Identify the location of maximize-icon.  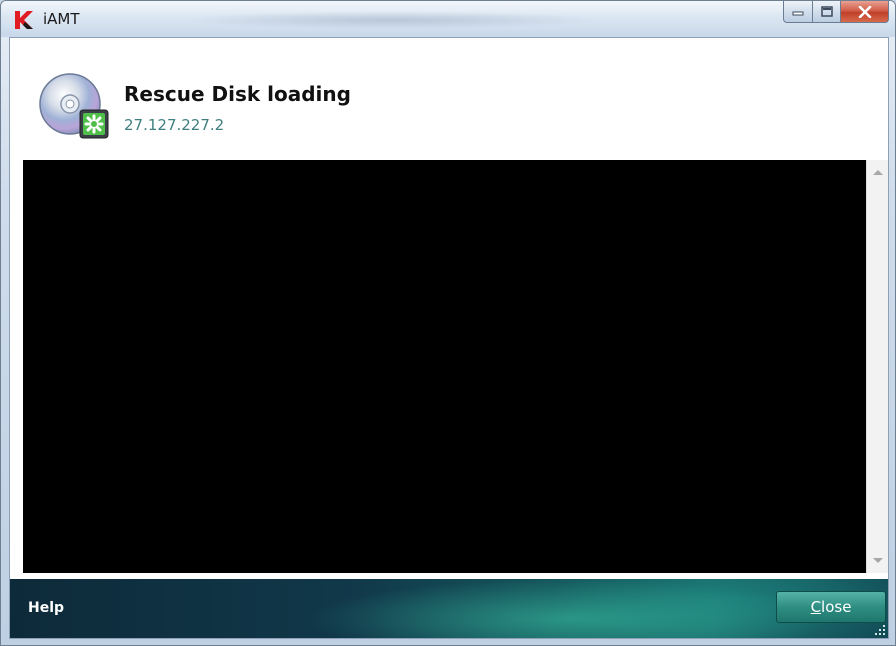
(826, 11).